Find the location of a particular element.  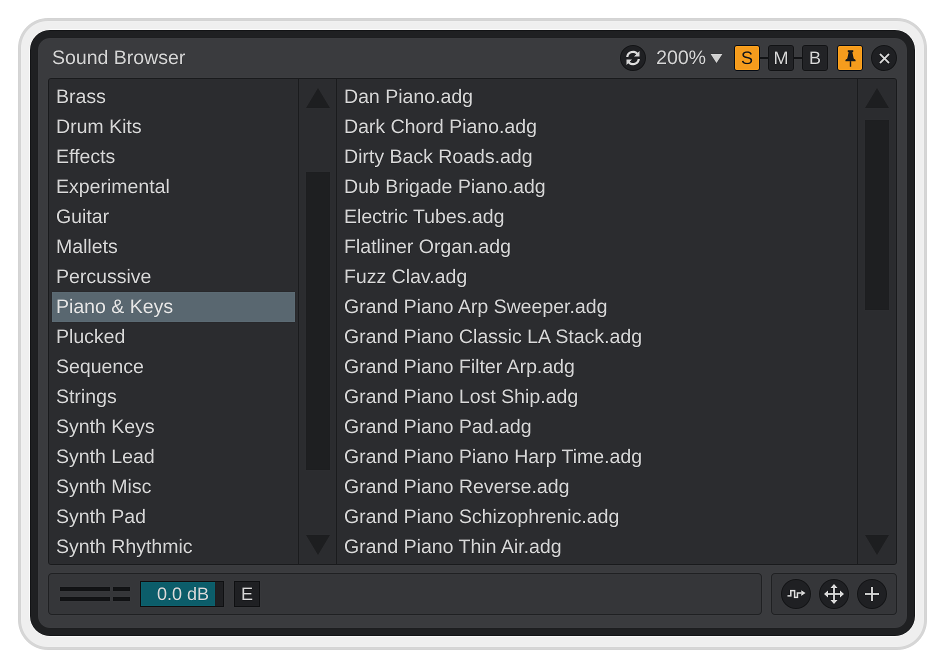

category-item: Guitar is located at coordinates (173, 217).